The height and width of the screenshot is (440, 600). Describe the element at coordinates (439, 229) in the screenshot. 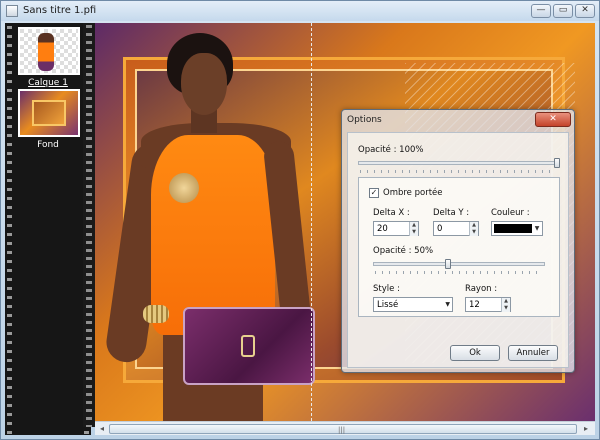

I see `delta-y-value: 0` at that location.